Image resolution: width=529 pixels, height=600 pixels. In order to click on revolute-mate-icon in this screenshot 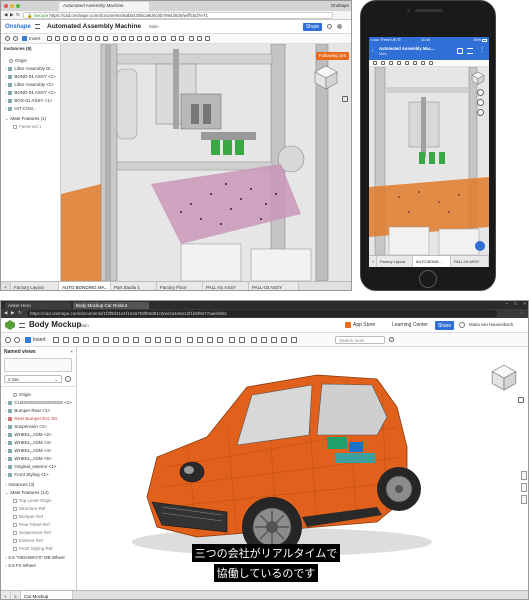, I will do `click(66, 340)`.